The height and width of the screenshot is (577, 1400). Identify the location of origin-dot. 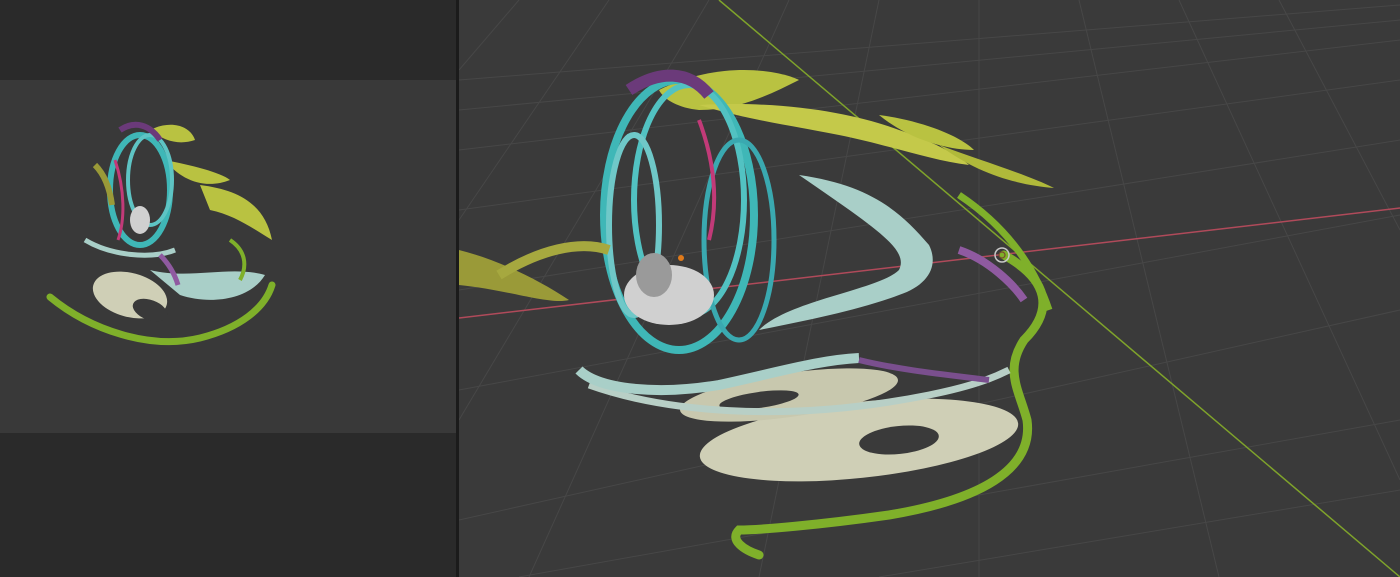
(681, 258).